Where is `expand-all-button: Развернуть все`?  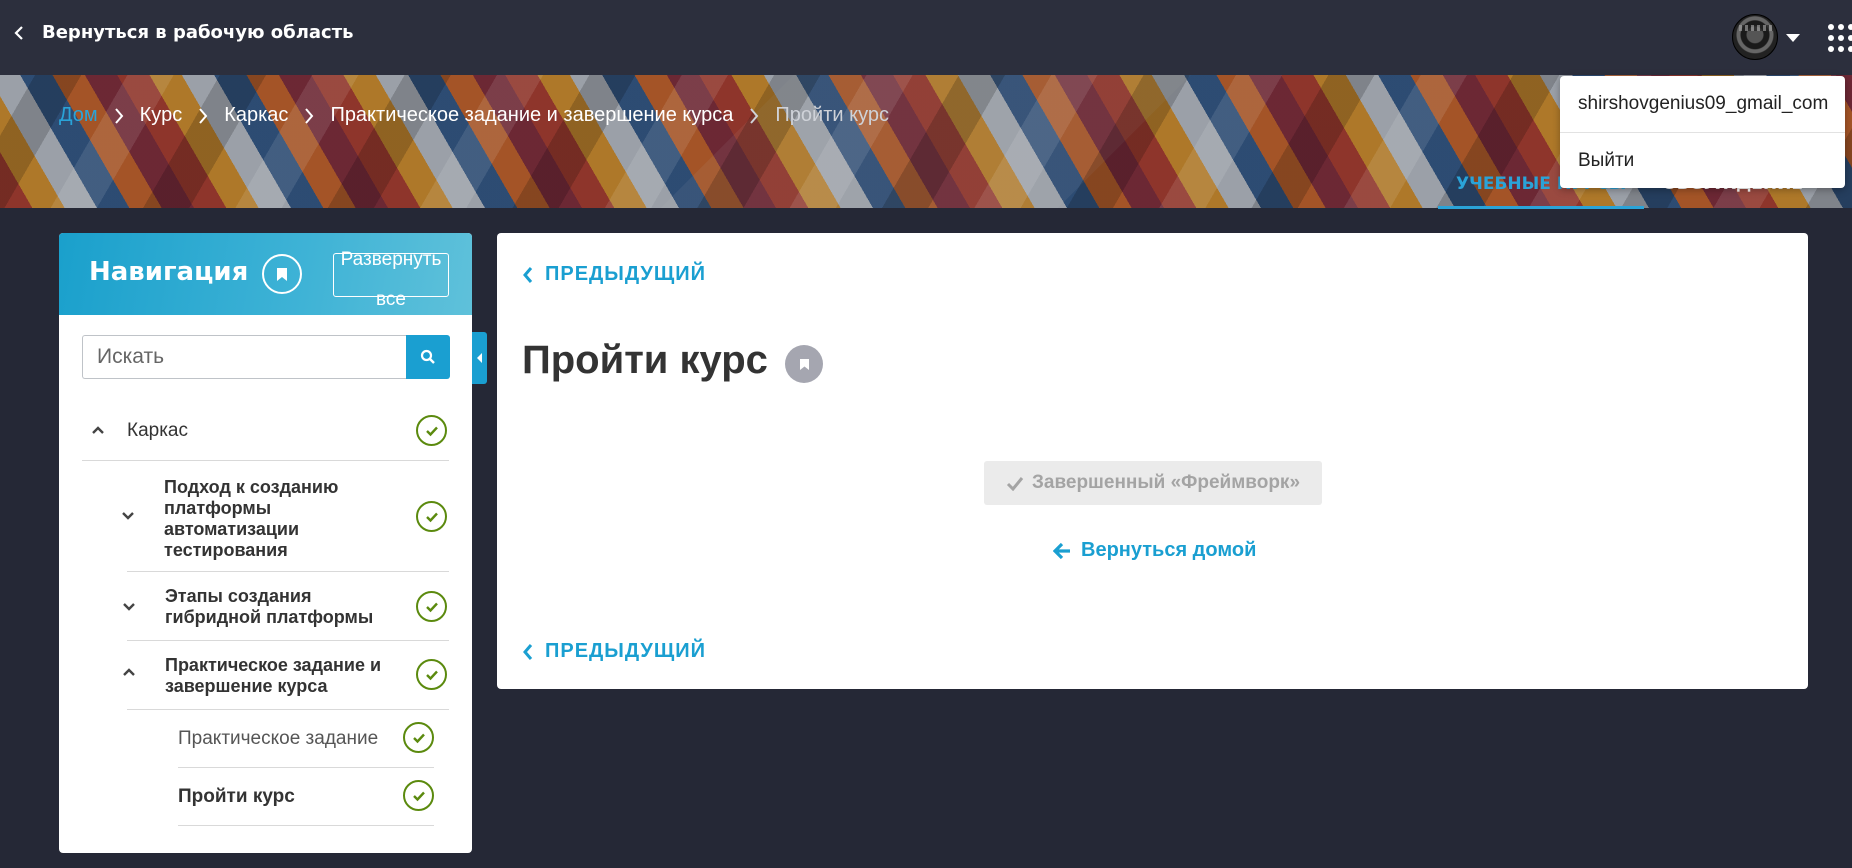
expand-all-button: Развернуть все is located at coordinates (391, 279).